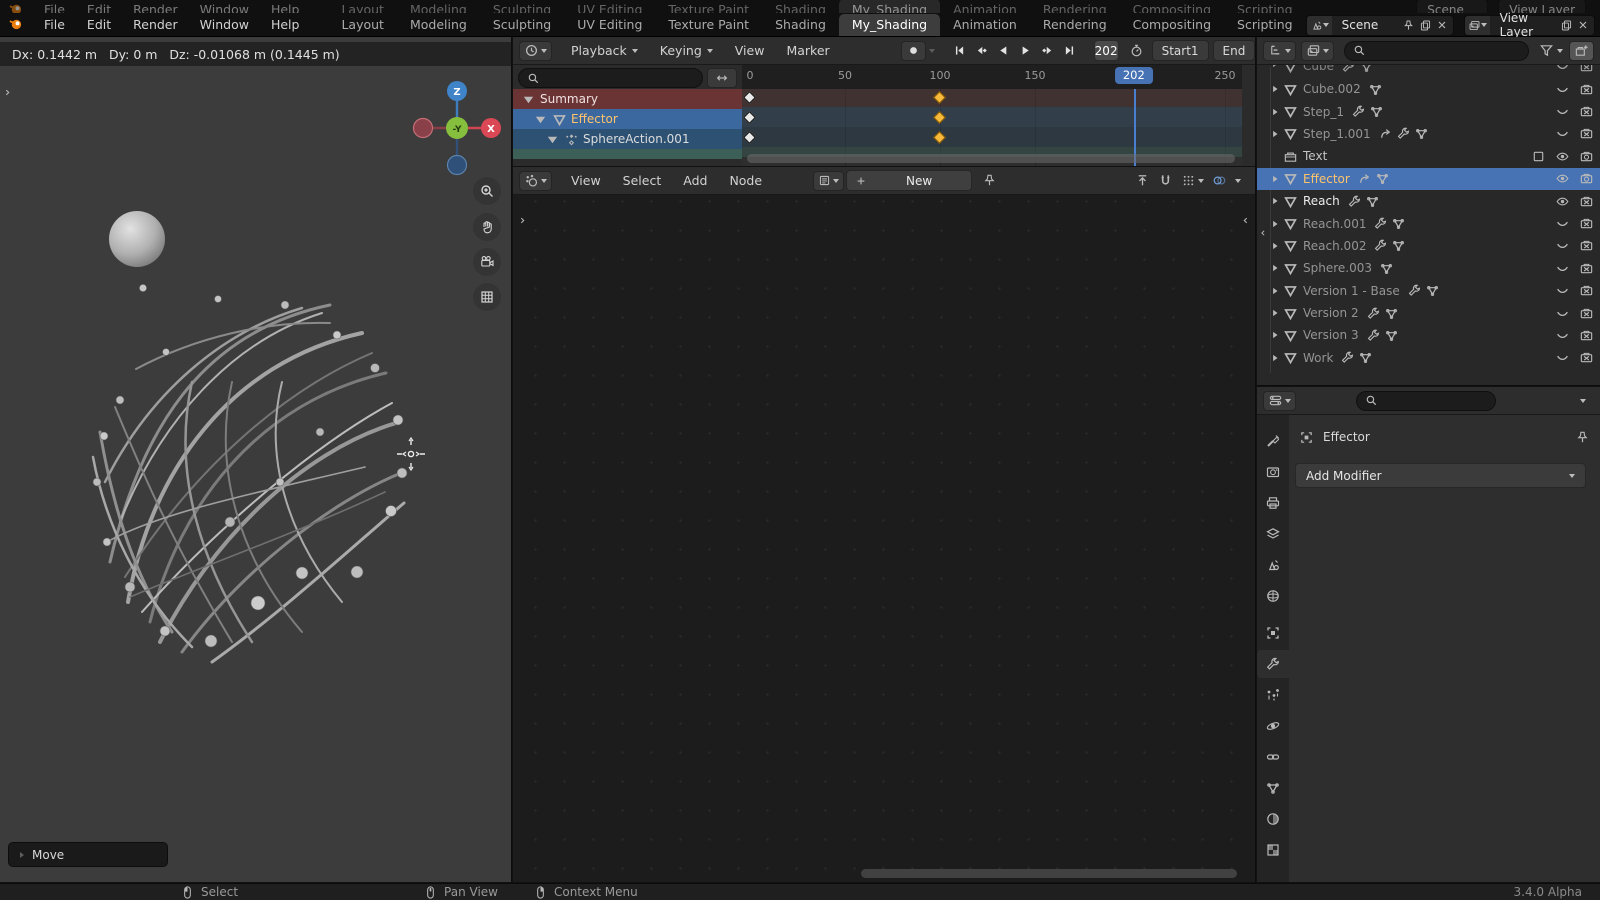  What do you see at coordinates (1583, 400) in the screenshot?
I see `properties-options-icon` at bounding box center [1583, 400].